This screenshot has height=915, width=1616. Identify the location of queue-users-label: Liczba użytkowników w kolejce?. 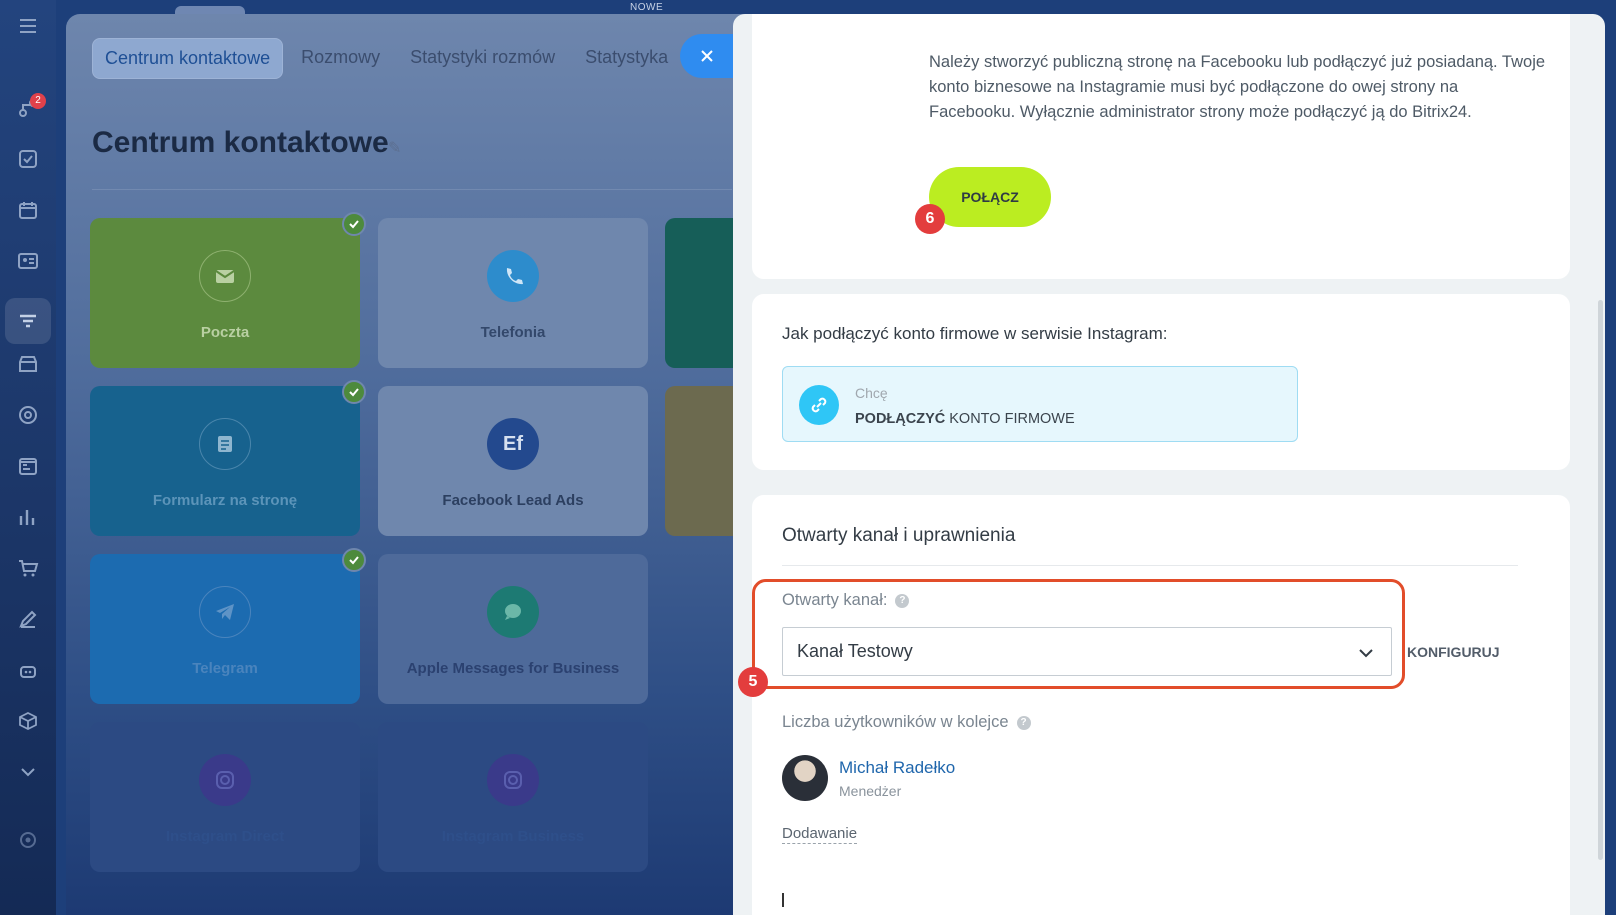
(906, 722).